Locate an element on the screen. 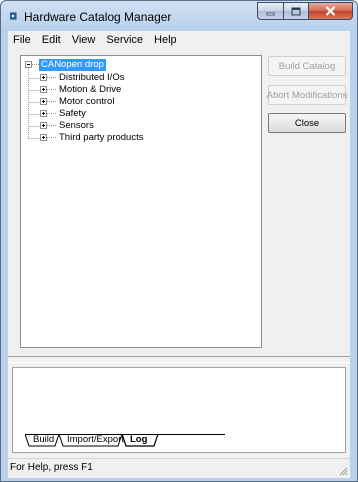 The width and height of the screenshot is (358, 482). maximize-button is located at coordinates (295, 11).